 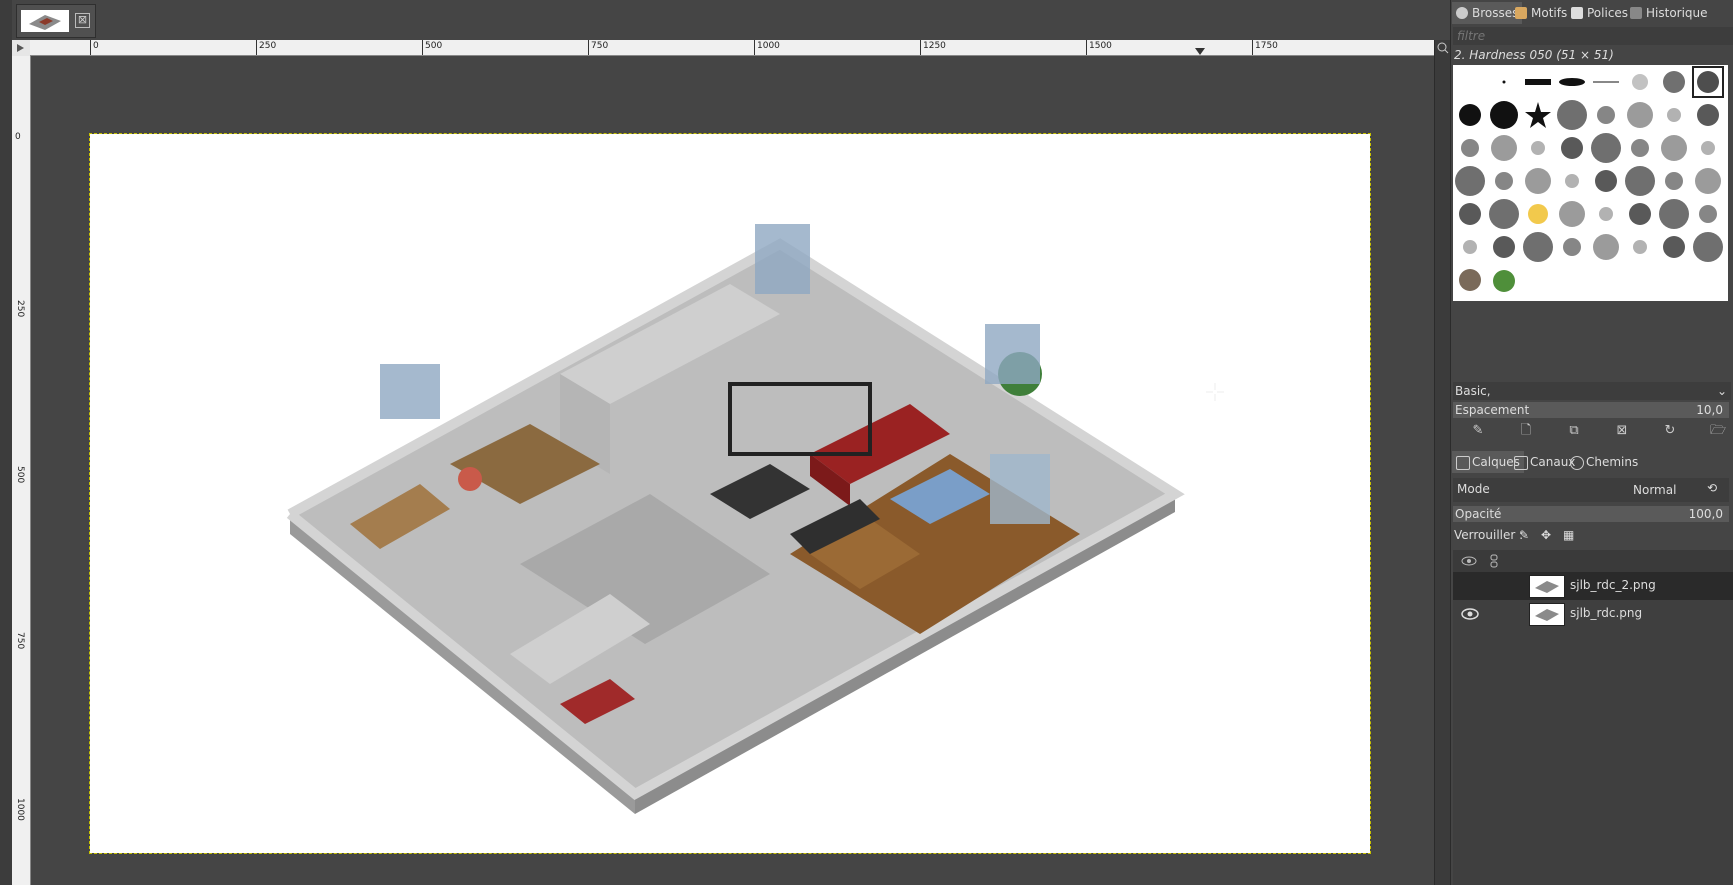 What do you see at coordinates (20, 641) in the screenshot?
I see `ruler-label: 750` at bounding box center [20, 641].